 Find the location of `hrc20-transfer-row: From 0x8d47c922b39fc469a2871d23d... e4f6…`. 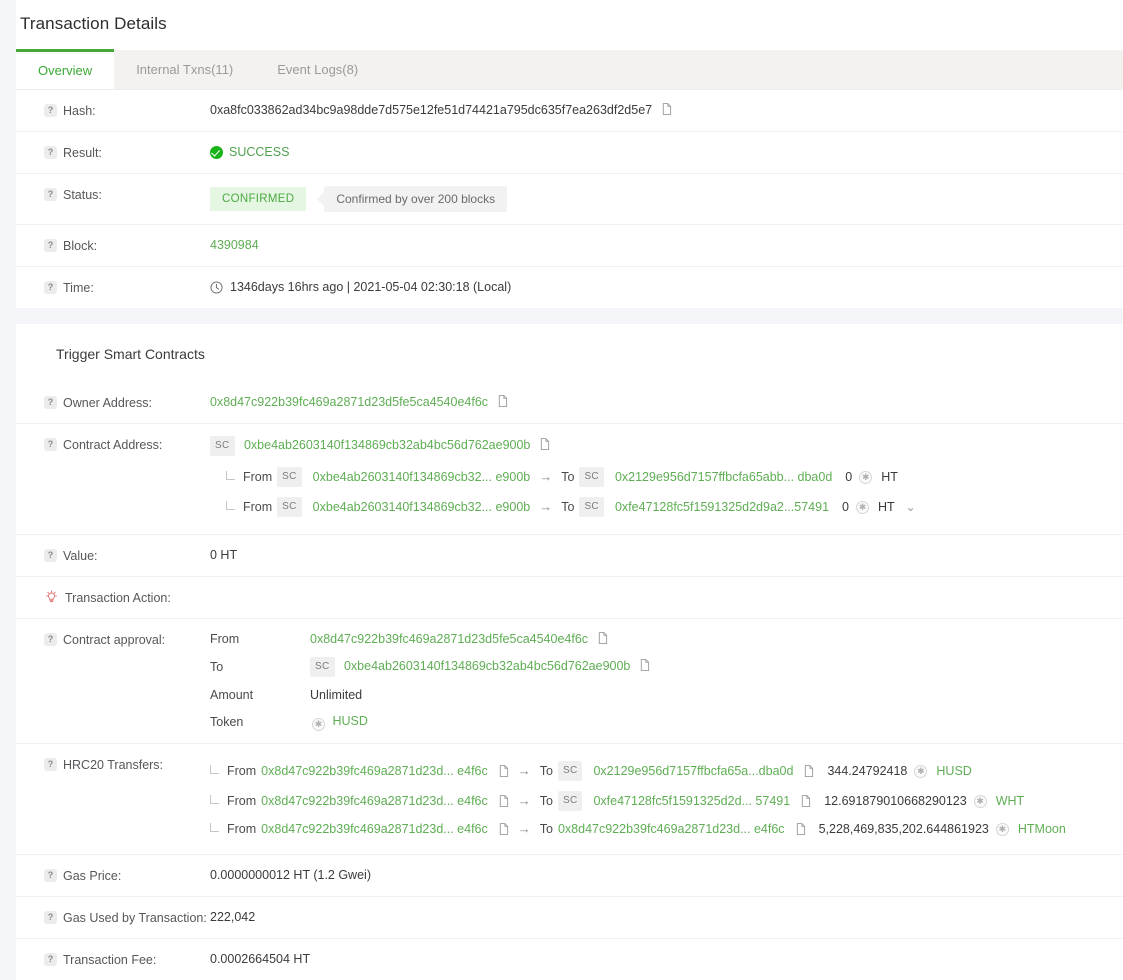

hrc20-transfer-row: From 0x8d47c922b39fc469a2871d23d... e4f6… is located at coordinates (666, 829).